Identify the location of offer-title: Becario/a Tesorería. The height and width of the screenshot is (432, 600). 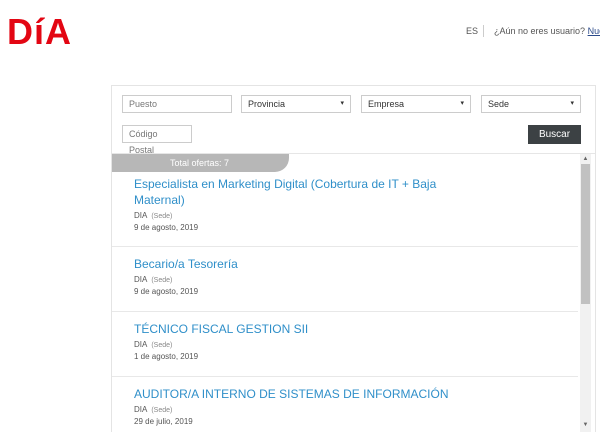
(289, 264).